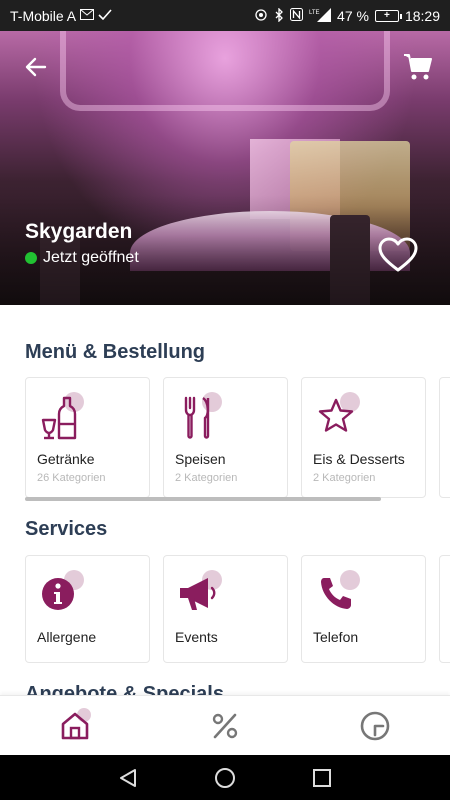 This screenshot has height=800, width=450. What do you see at coordinates (422, 15) in the screenshot?
I see `clock-time: 18:29` at bounding box center [422, 15].